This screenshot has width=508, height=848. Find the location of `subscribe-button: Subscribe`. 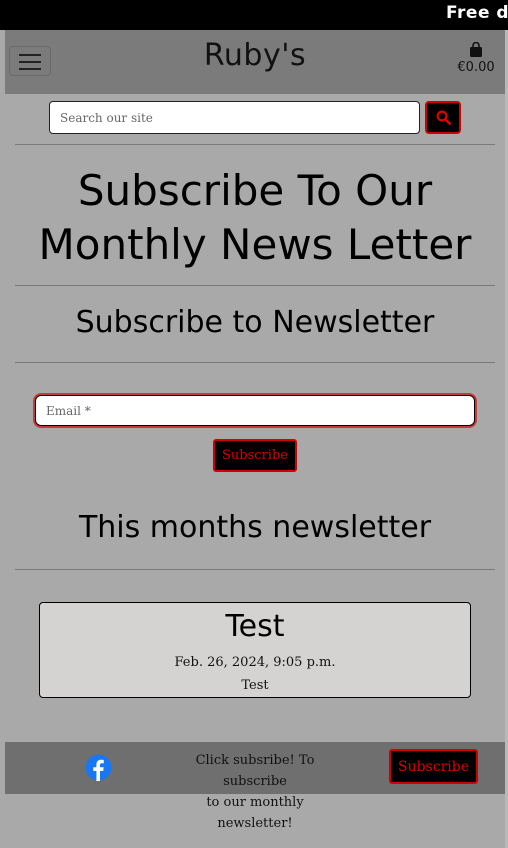

subscribe-button: Subscribe is located at coordinates (255, 455).